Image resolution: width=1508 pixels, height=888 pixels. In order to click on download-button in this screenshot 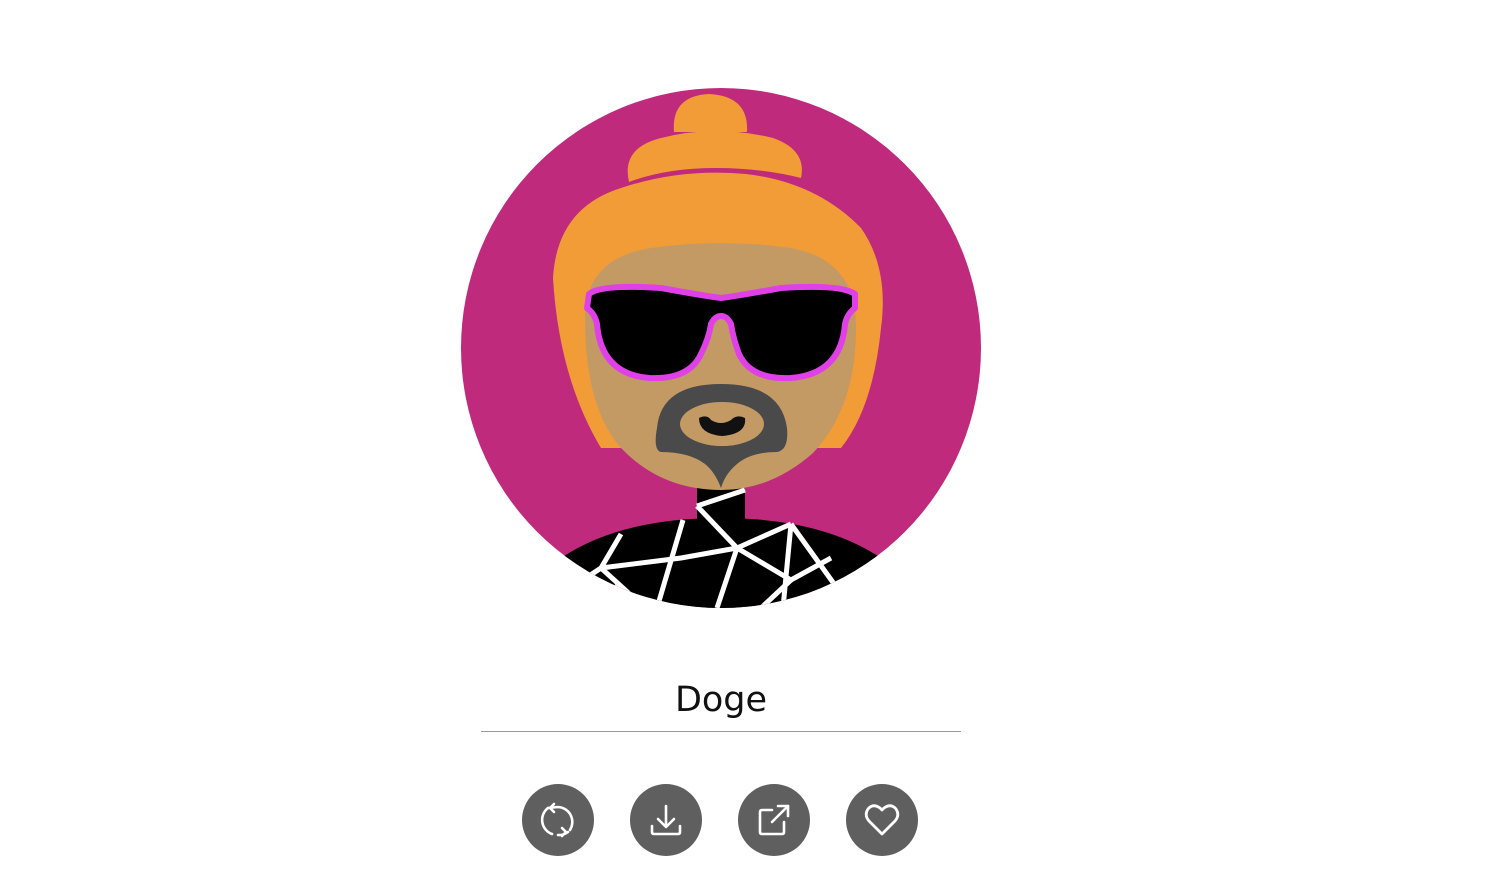, I will do `click(666, 820)`.